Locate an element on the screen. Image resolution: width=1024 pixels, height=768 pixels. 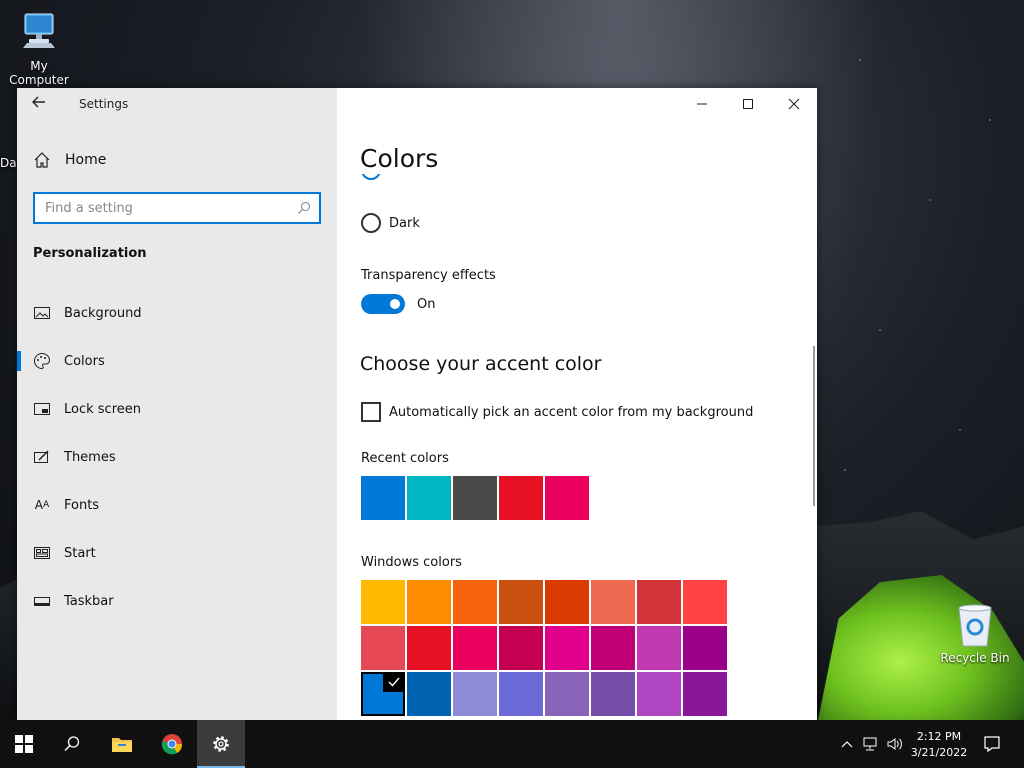
nav-item-themes: Themes is located at coordinates (177, 457).